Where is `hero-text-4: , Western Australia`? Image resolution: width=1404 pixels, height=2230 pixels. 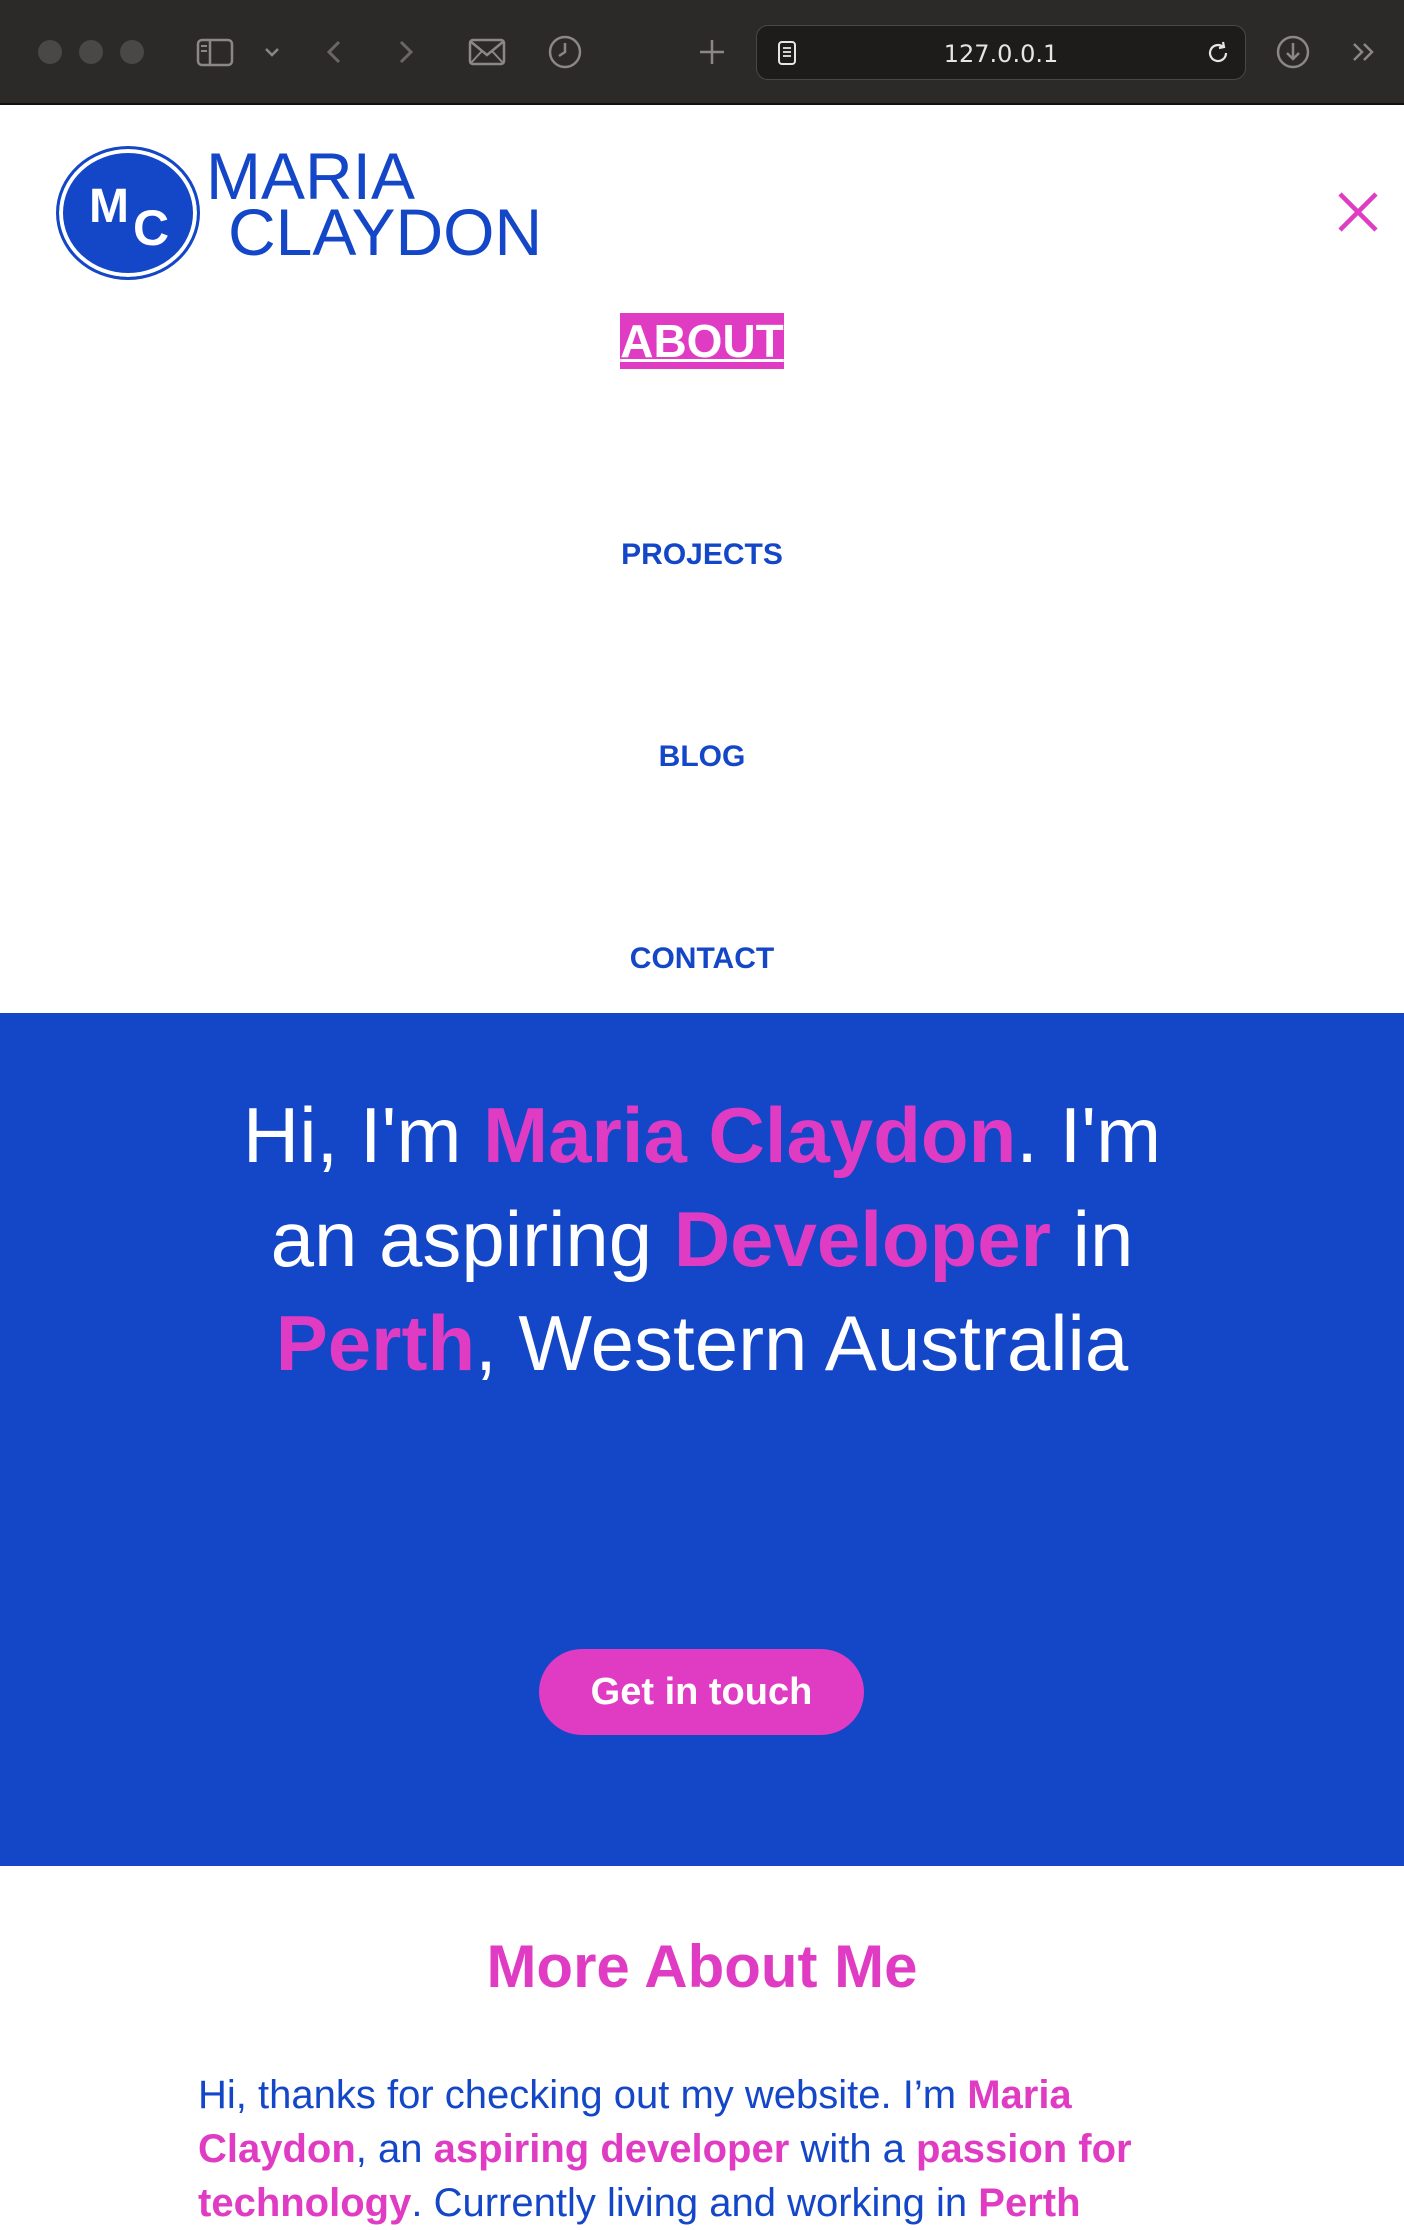
hero-text-4: , Western Australia is located at coordinates (802, 1343).